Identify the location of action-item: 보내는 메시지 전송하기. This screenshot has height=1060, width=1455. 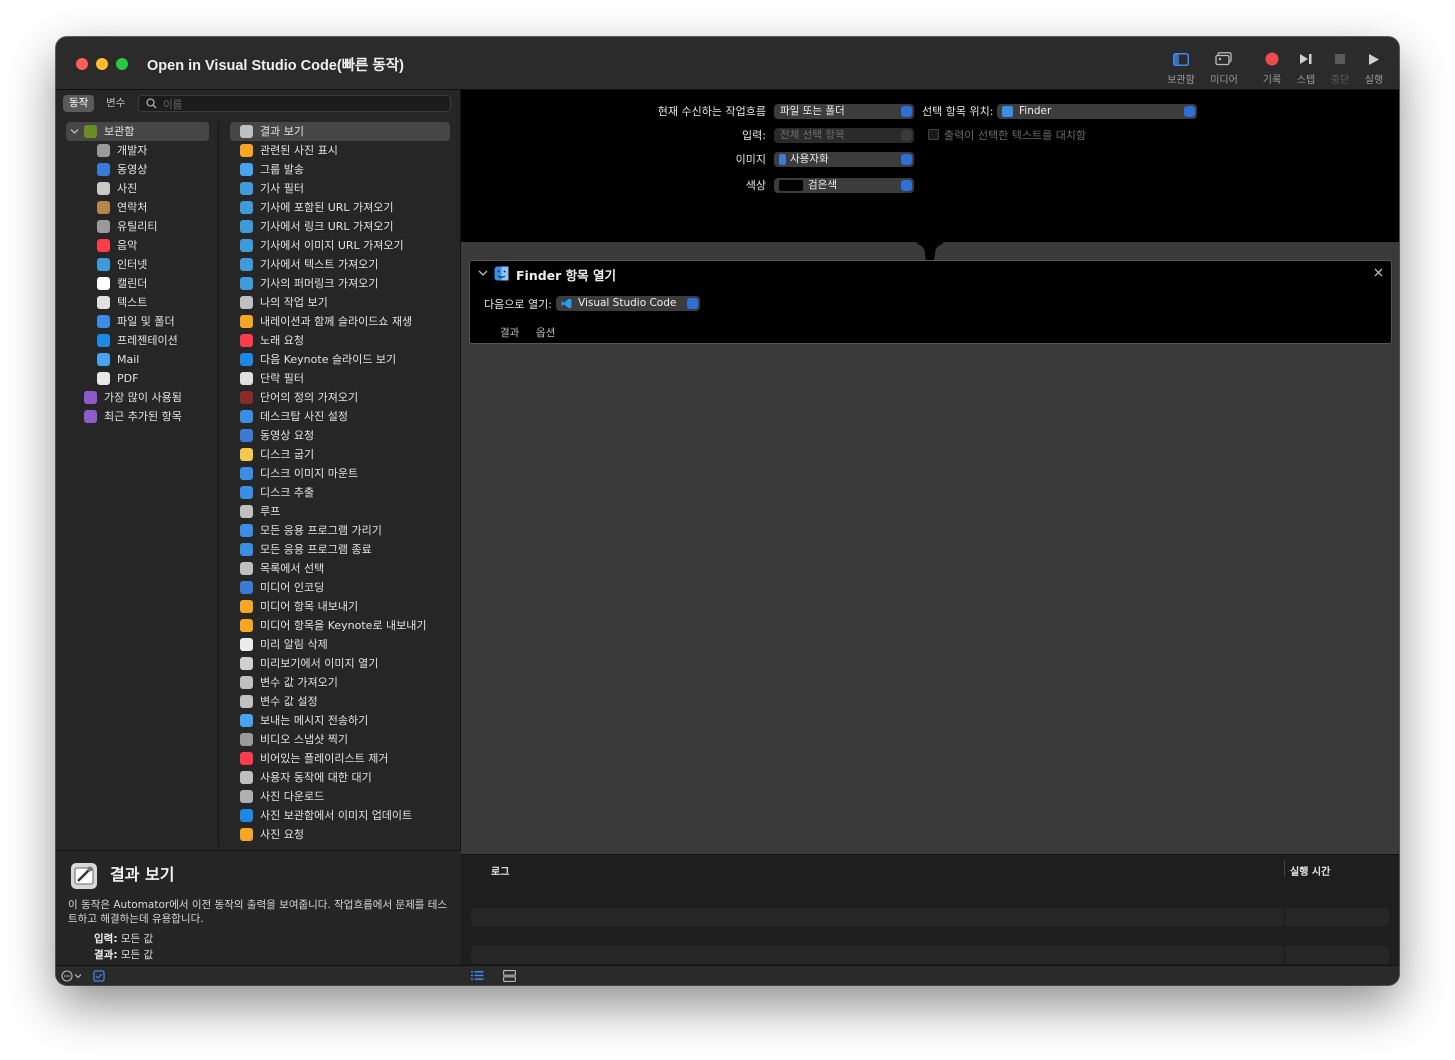
(340, 720).